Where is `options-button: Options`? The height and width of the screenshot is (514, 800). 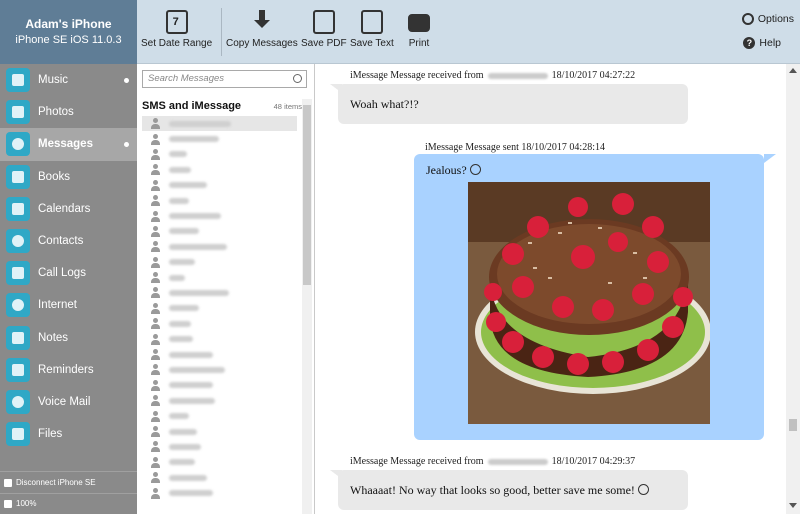
options-button: Options is located at coordinates (767, 19).